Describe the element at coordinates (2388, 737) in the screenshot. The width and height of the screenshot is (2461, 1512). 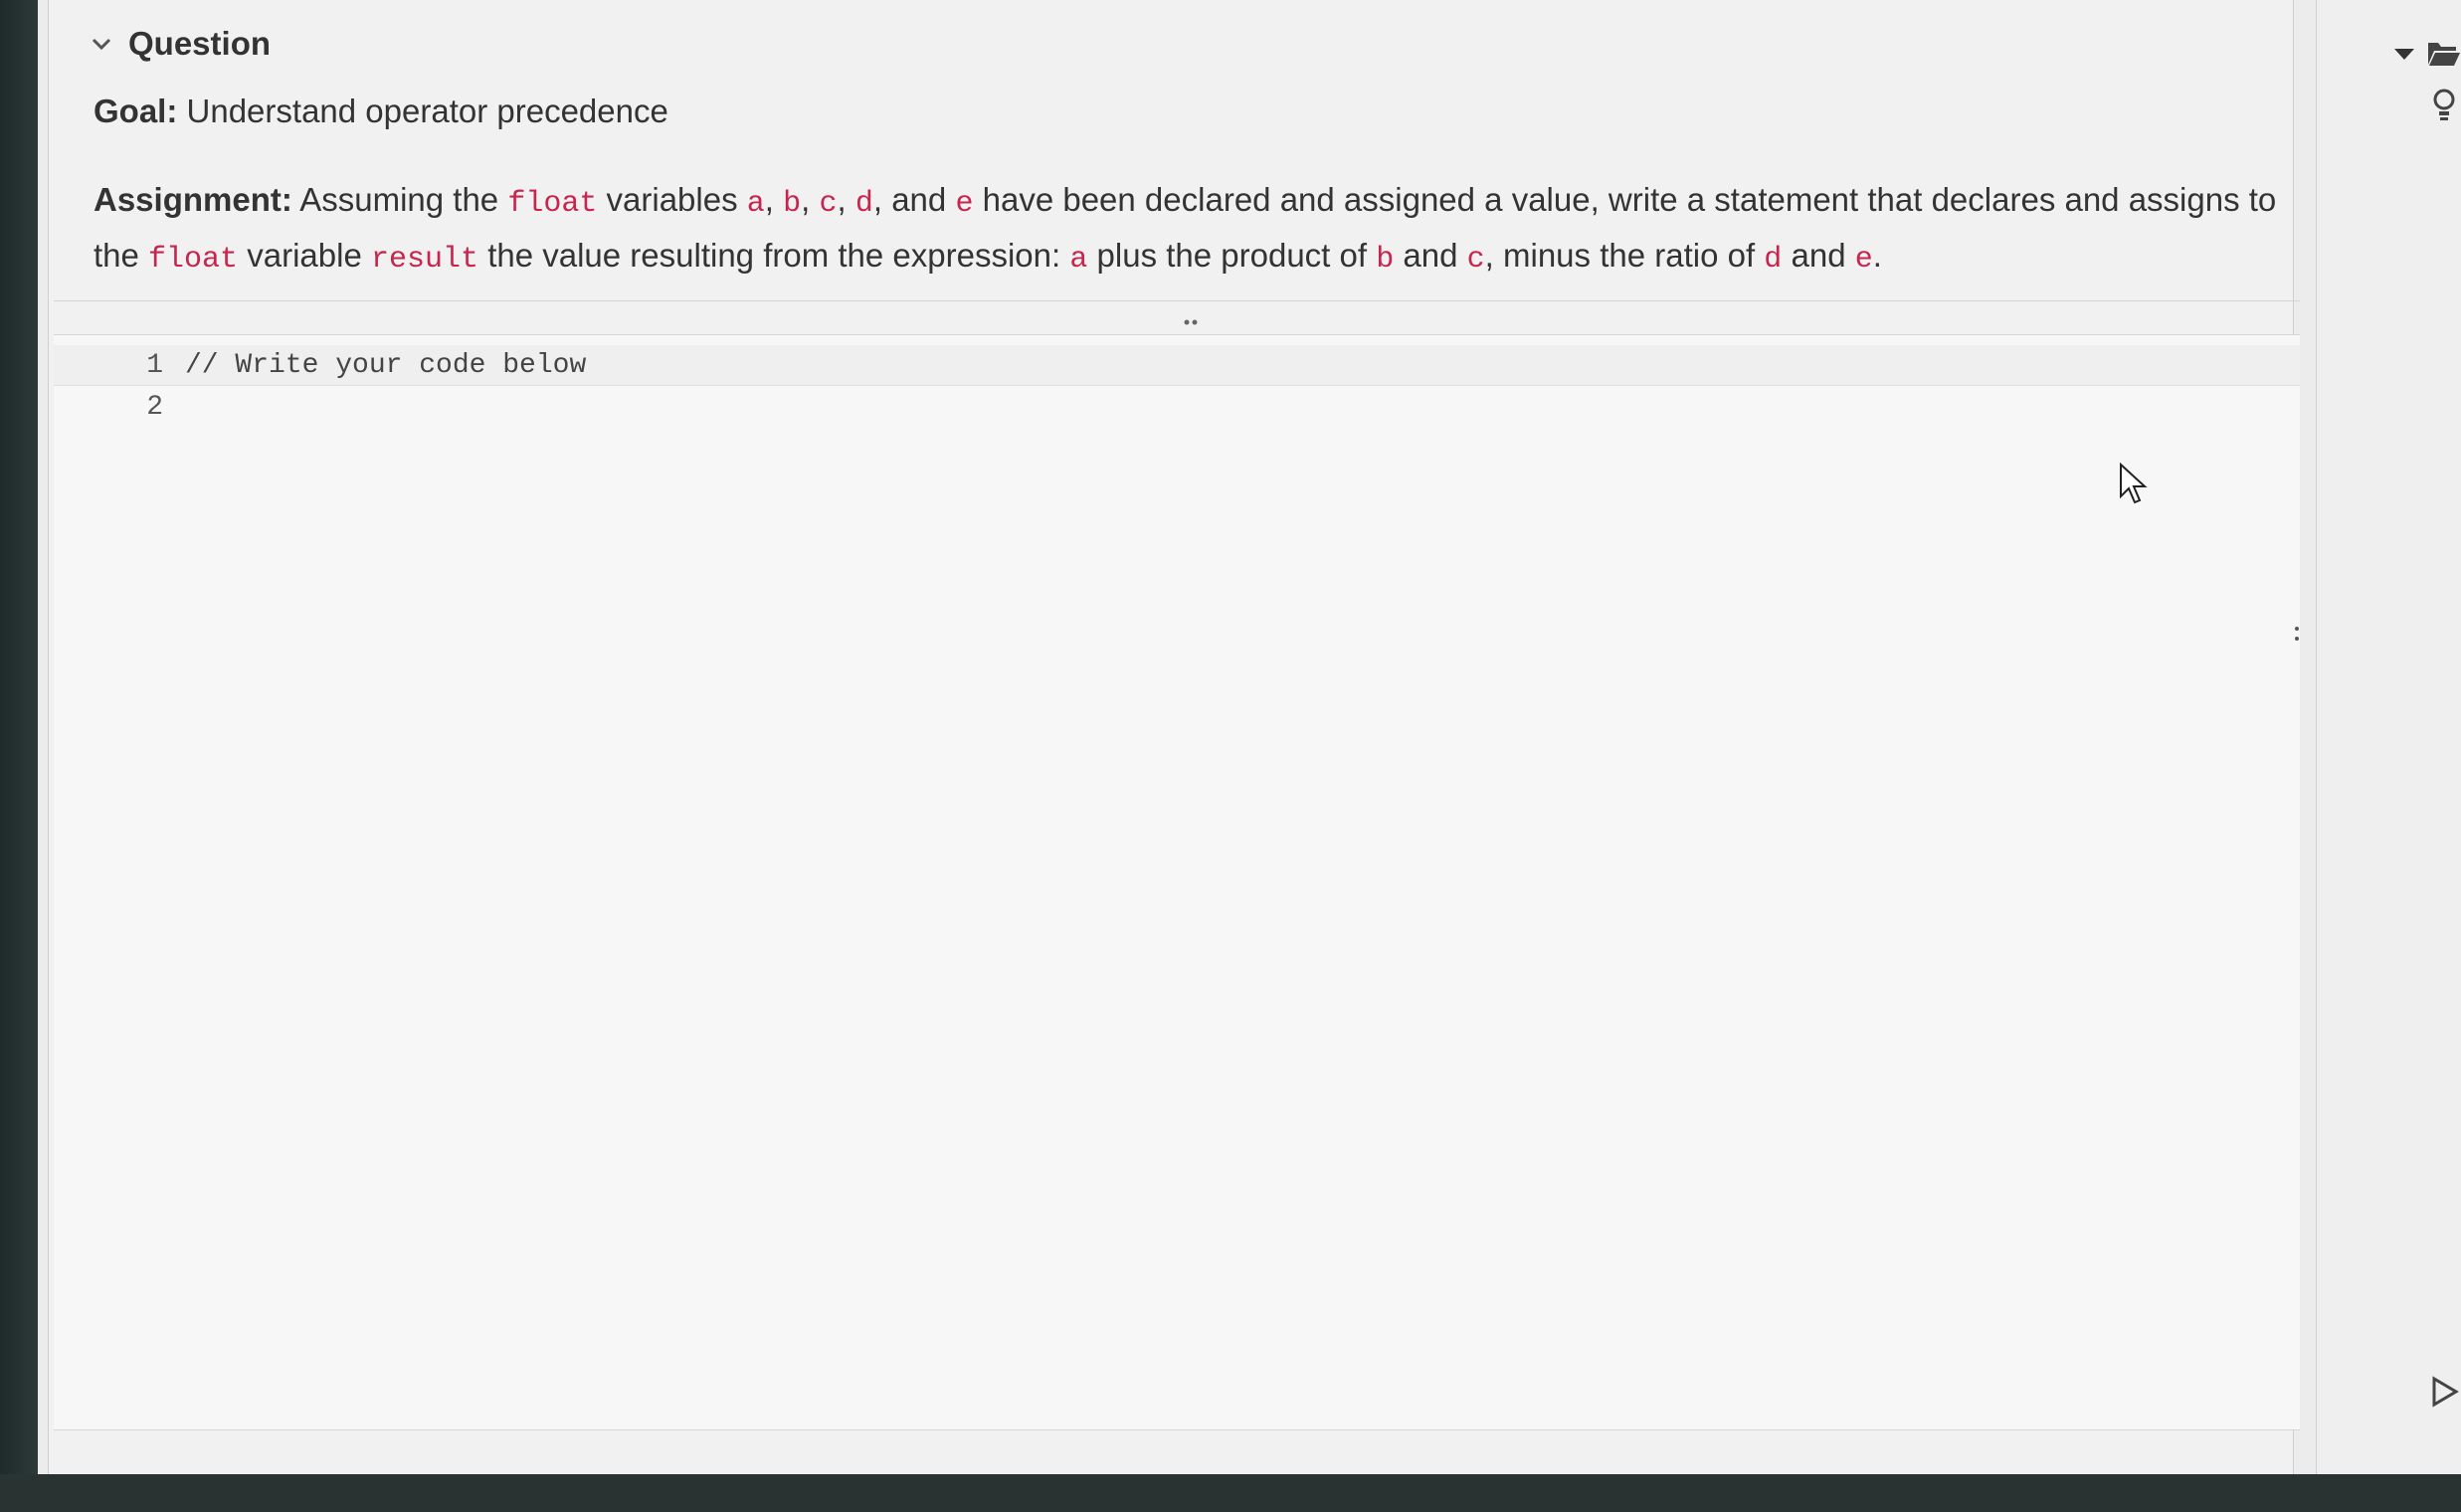
I see `side-toolbar` at that location.